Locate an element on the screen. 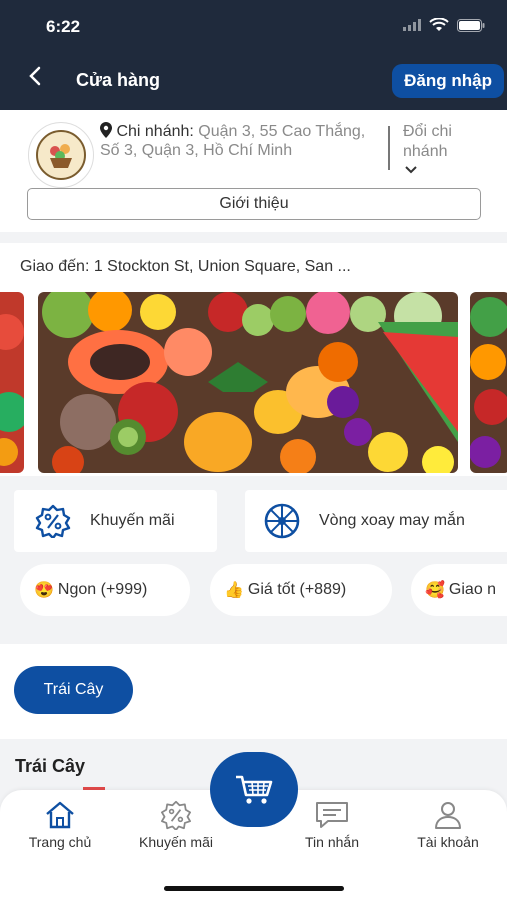 Image resolution: width=507 pixels, height=900 pixels. tag-chip-good-price: 👍 Giá tốt (+889) is located at coordinates (301, 590).